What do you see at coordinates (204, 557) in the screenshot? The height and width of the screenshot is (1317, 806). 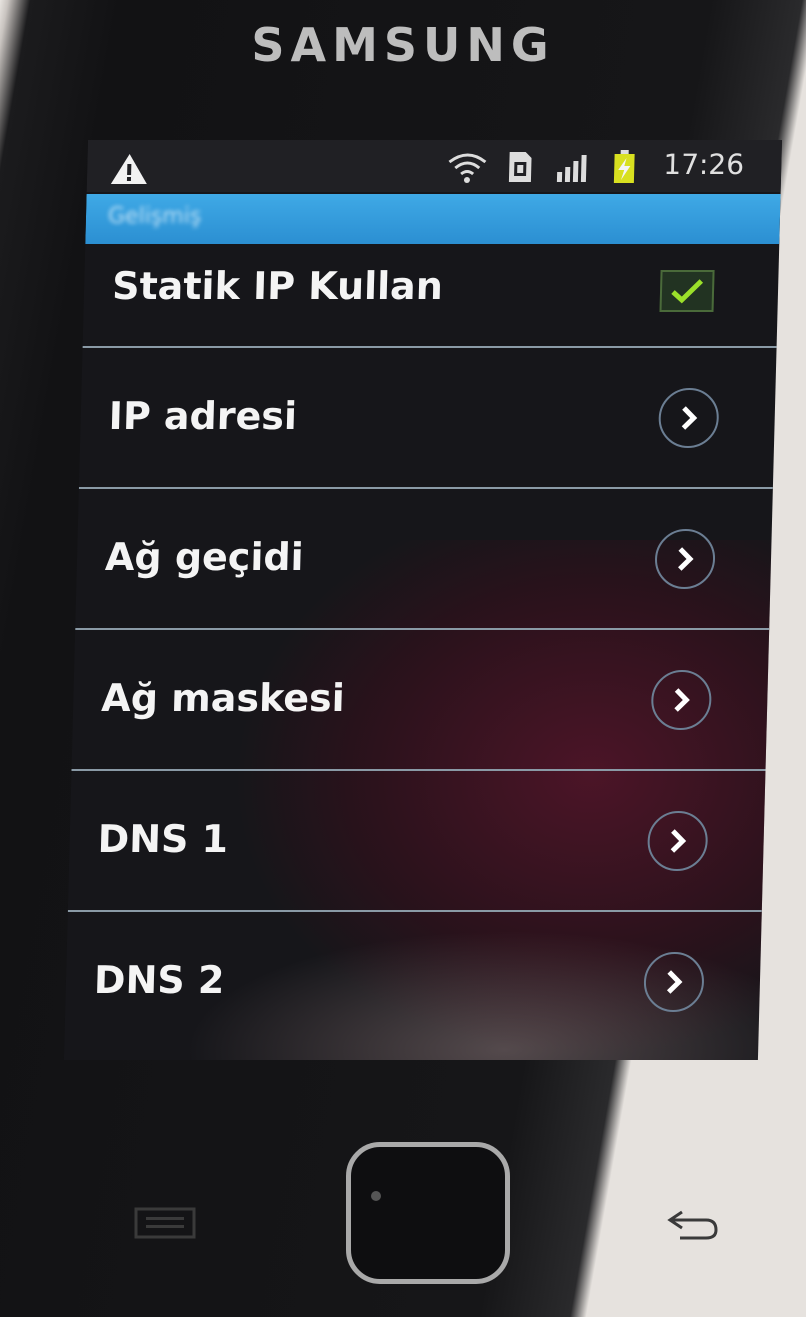 I see `setting-label: Ağ geçidi` at bounding box center [204, 557].